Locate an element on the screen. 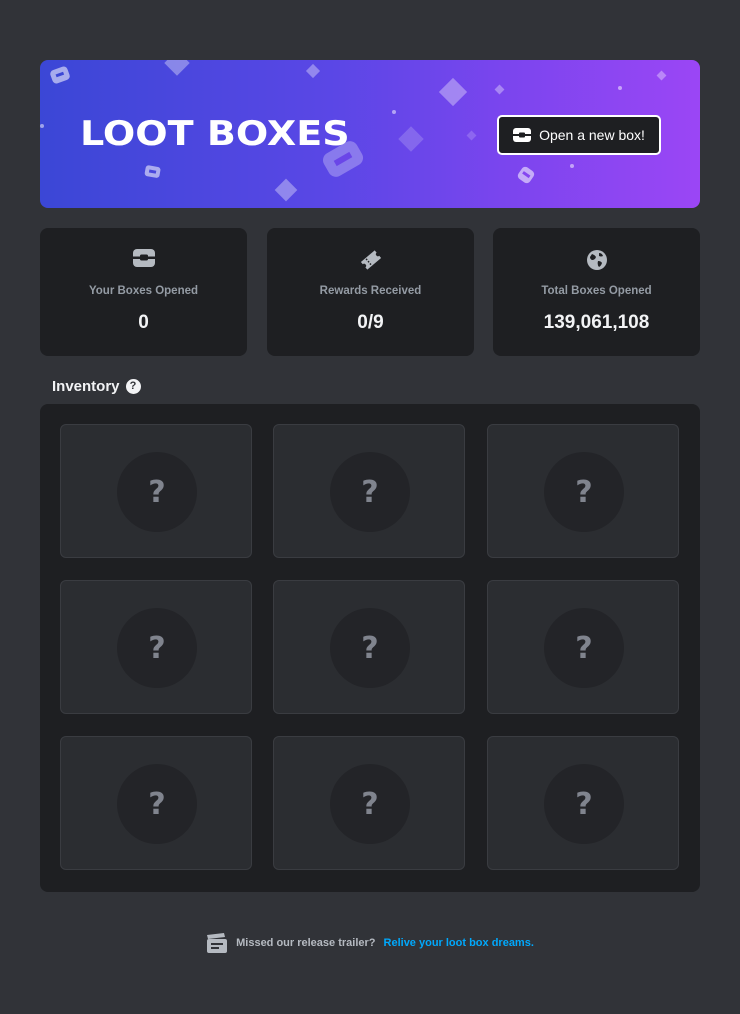  stat-value: 0/9 is located at coordinates (370, 322).